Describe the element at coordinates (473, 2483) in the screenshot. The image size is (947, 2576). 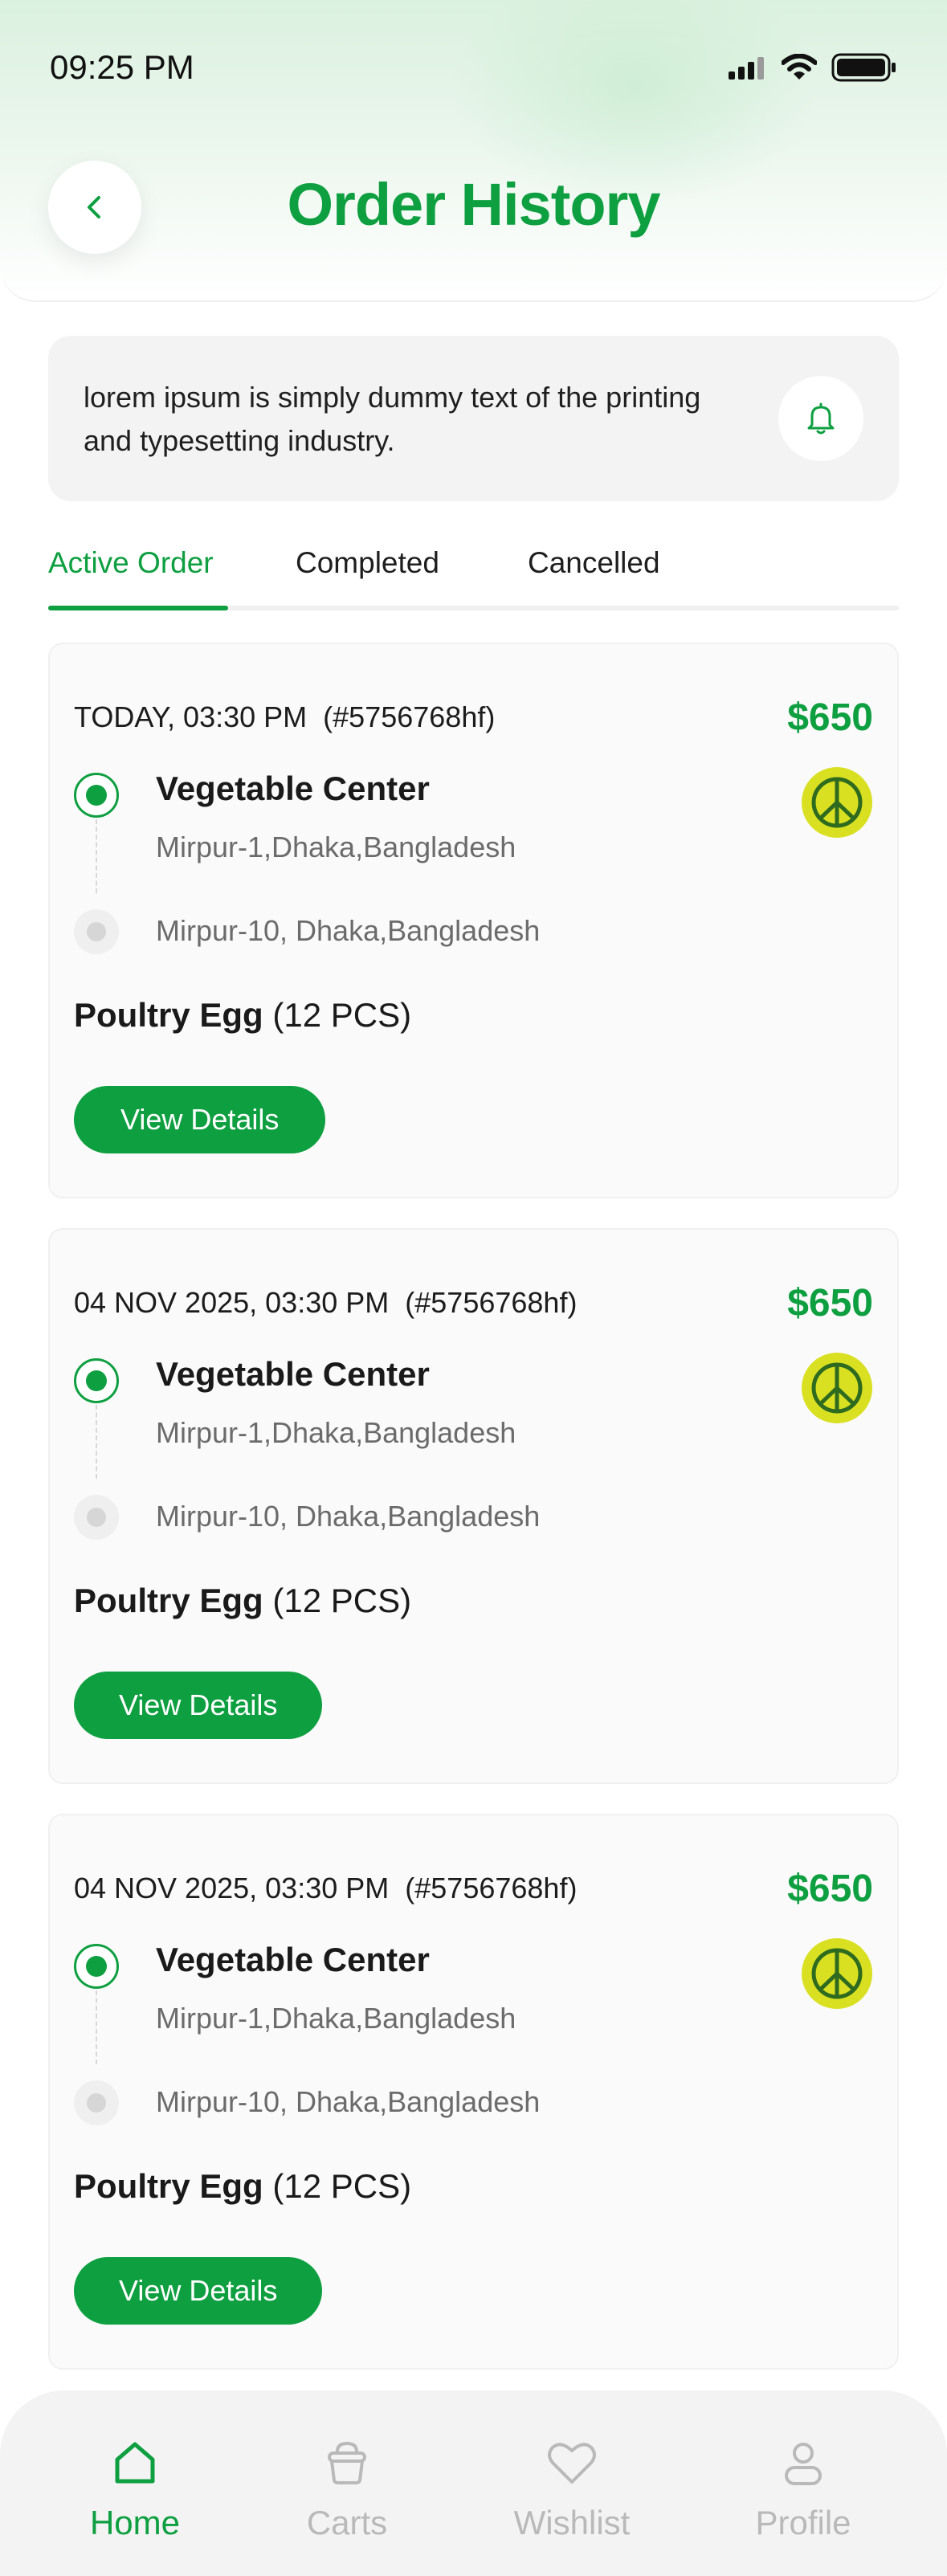
I see `bottom-nav: Home Carts Wishlist Profile` at that location.